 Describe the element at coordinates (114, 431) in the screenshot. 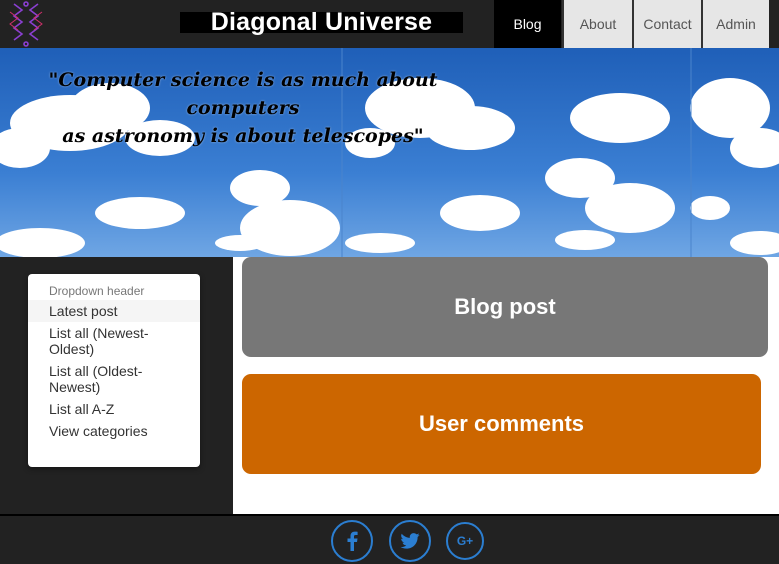

I see `menu-item-view-categories: View categories` at that location.